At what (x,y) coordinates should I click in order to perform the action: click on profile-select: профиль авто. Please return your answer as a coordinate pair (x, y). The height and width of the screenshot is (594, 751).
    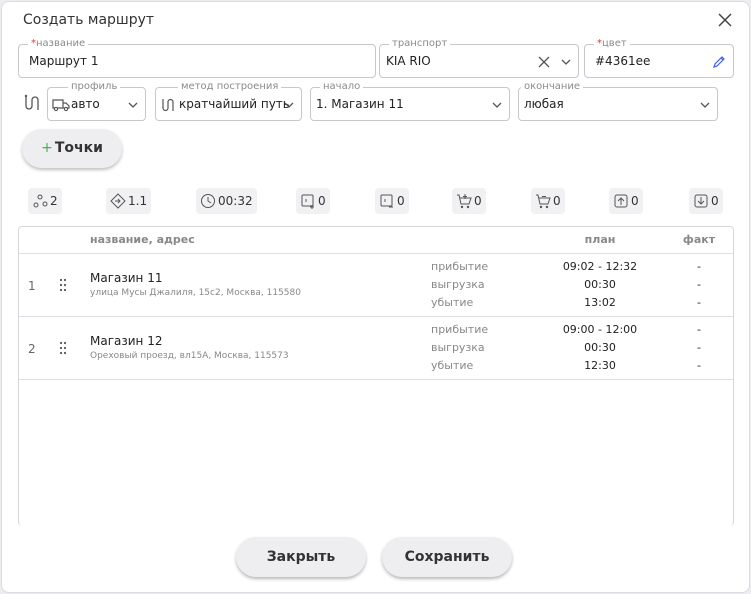
    Looking at the image, I should click on (96, 100).